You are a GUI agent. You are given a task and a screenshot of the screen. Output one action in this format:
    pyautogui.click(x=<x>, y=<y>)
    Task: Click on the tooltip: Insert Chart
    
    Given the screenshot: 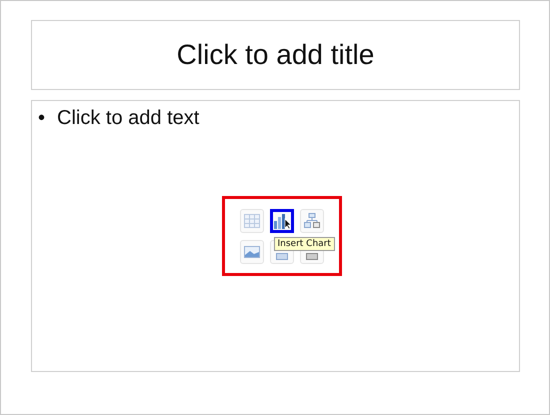 What is the action you would take?
    pyautogui.click(x=304, y=244)
    